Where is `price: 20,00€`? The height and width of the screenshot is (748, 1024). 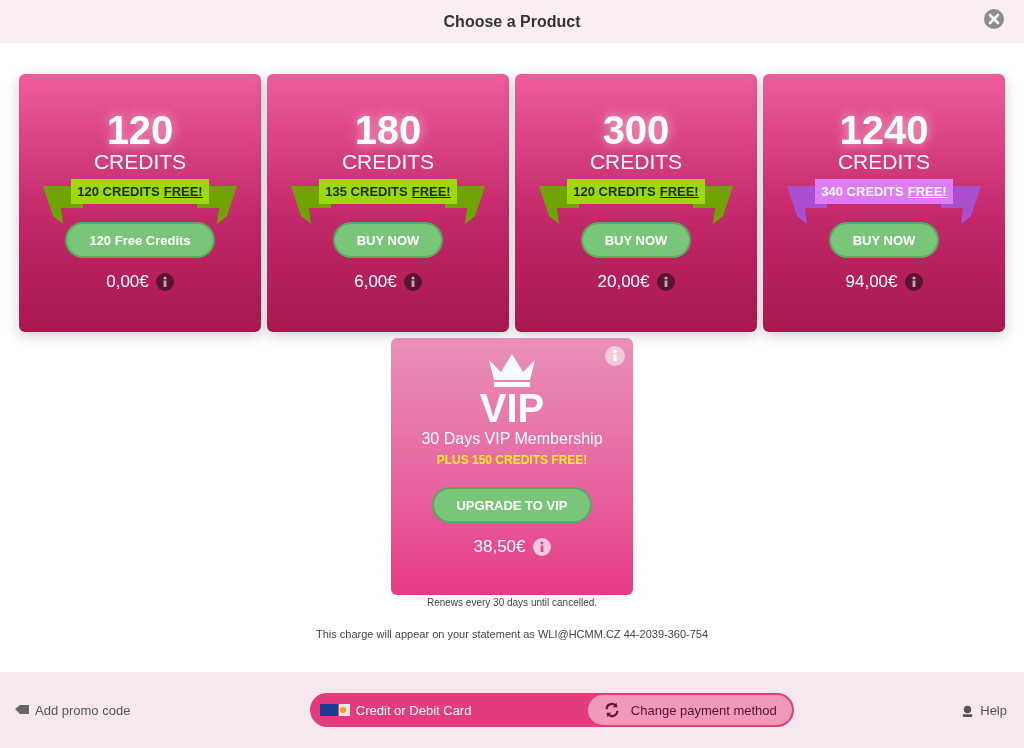
price: 20,00€ is located at coordinates (623, 282).